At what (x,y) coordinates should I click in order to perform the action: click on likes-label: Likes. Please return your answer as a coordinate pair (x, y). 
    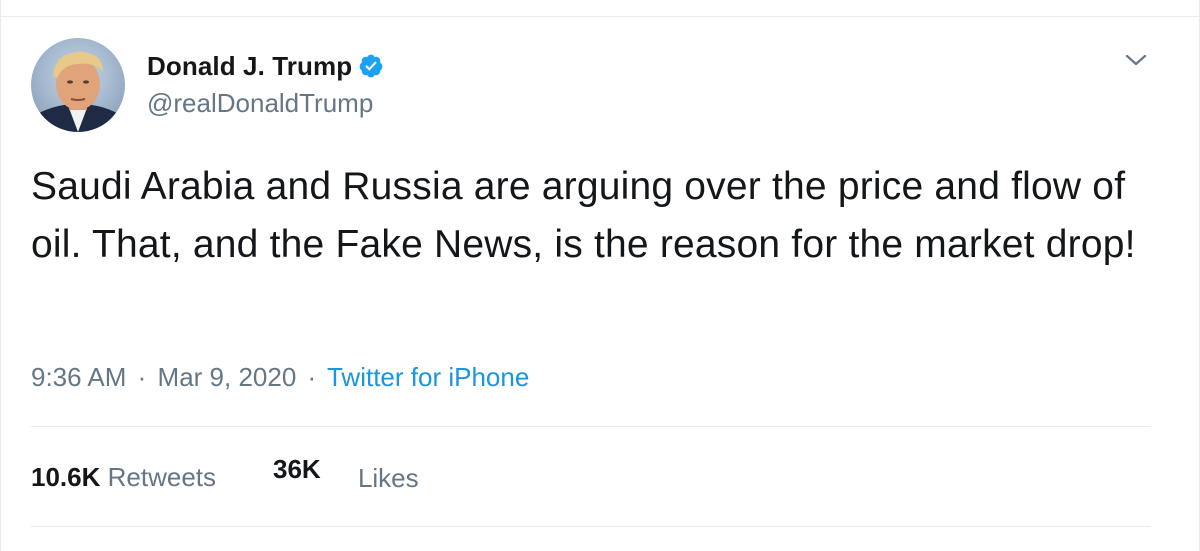
    Looking at the image, I should click on (388, 478).